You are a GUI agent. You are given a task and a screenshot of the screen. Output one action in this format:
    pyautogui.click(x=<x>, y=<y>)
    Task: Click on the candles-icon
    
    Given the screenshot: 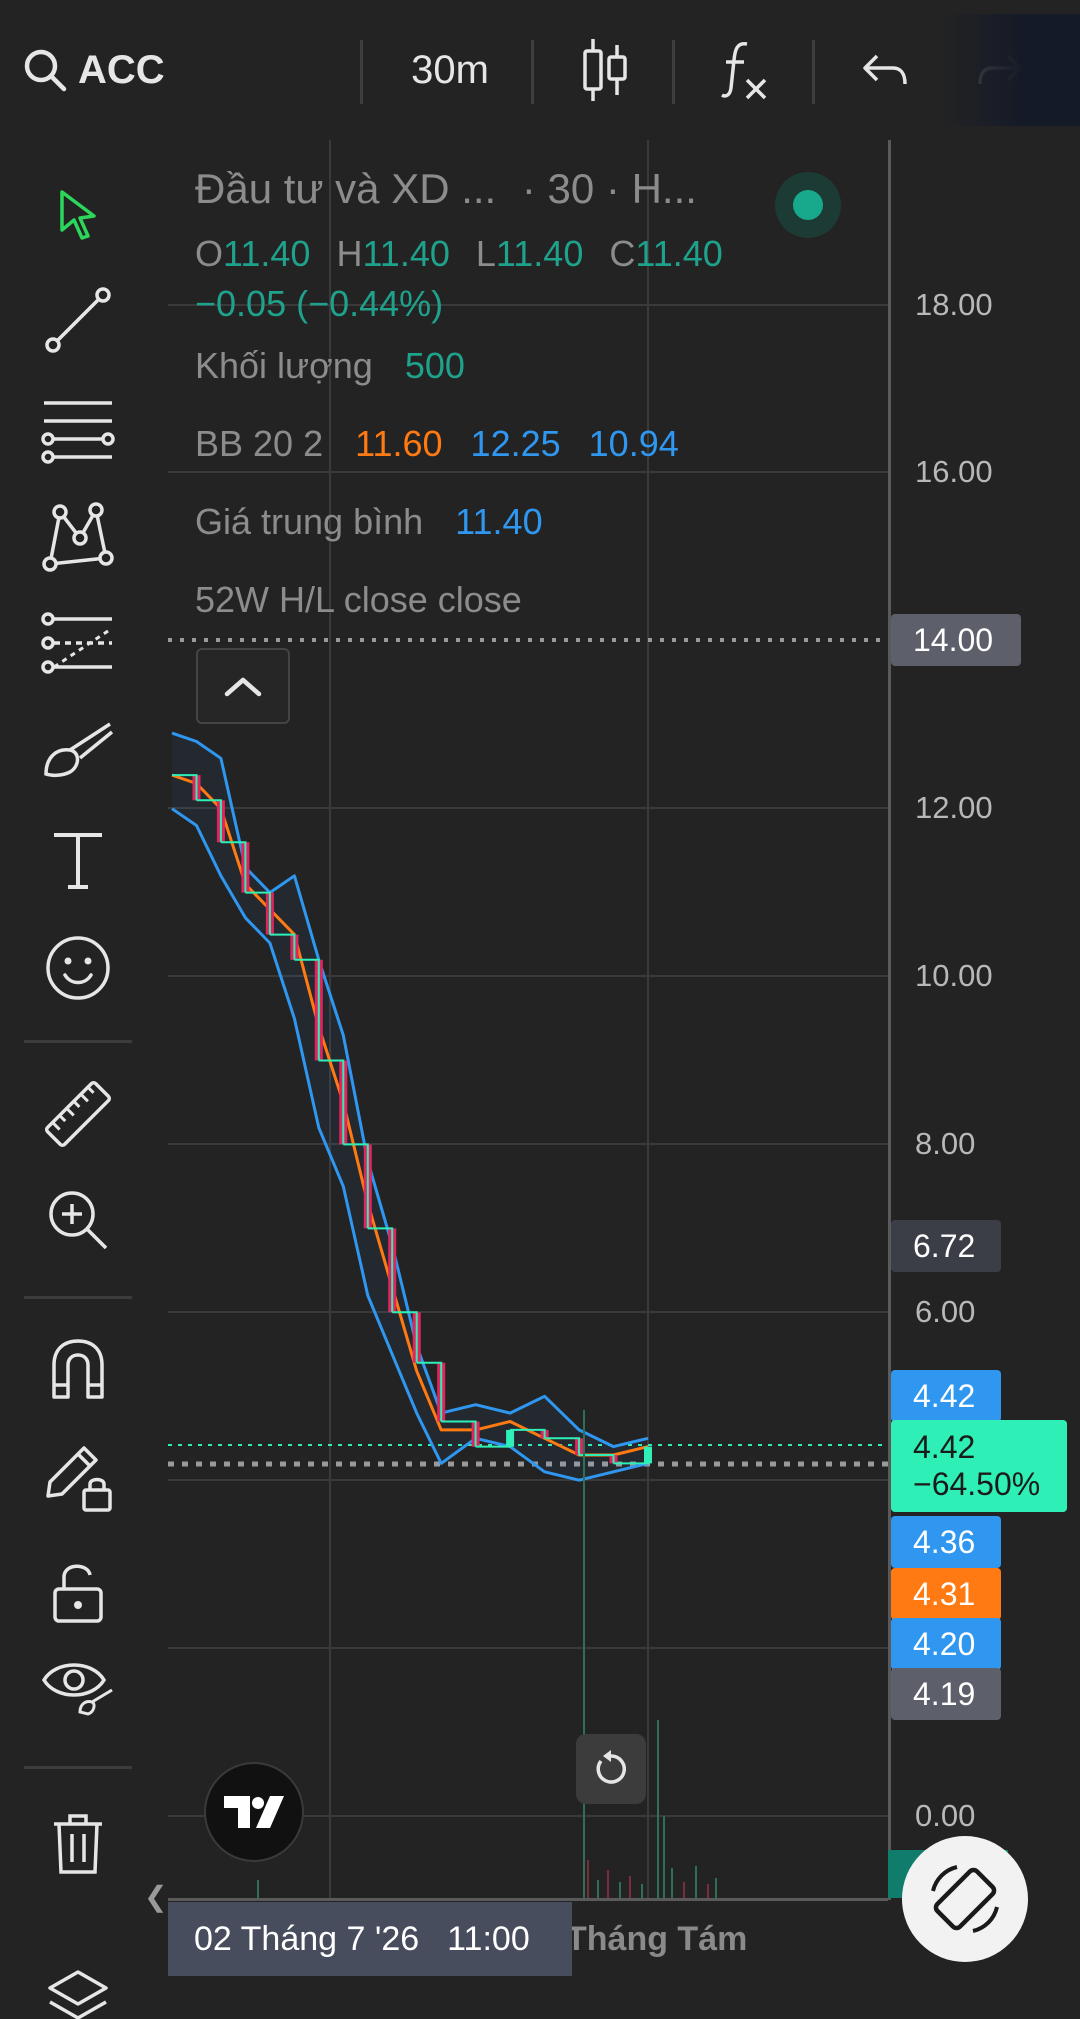 What is the action you would take?
    pyautogui.click(x=605, y=70)
    